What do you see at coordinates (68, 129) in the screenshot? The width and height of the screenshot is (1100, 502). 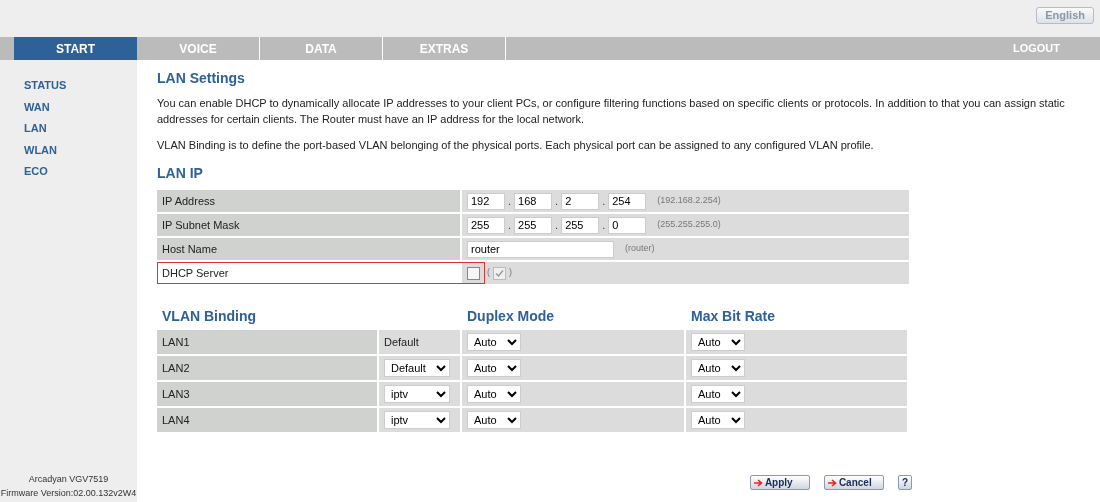 I see `sidebar-item: LAN` at bounding box center [68, 129].